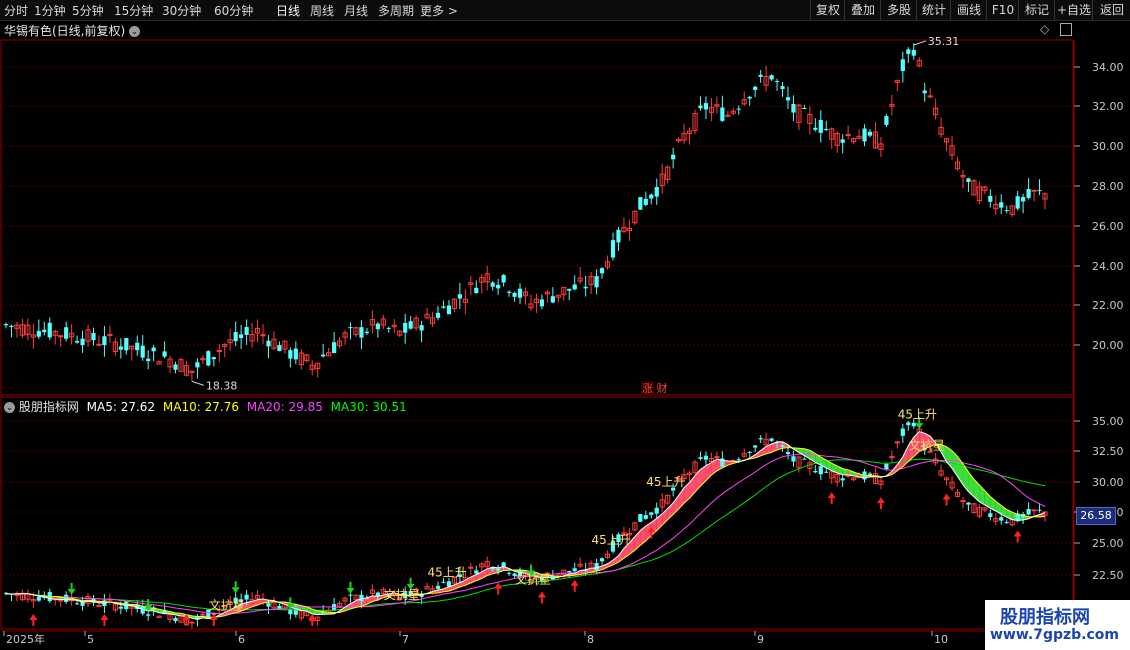 The height and width of the screenshot is (650, 1130). I want to click on low-price-label: 18.38, so click(222, 385).